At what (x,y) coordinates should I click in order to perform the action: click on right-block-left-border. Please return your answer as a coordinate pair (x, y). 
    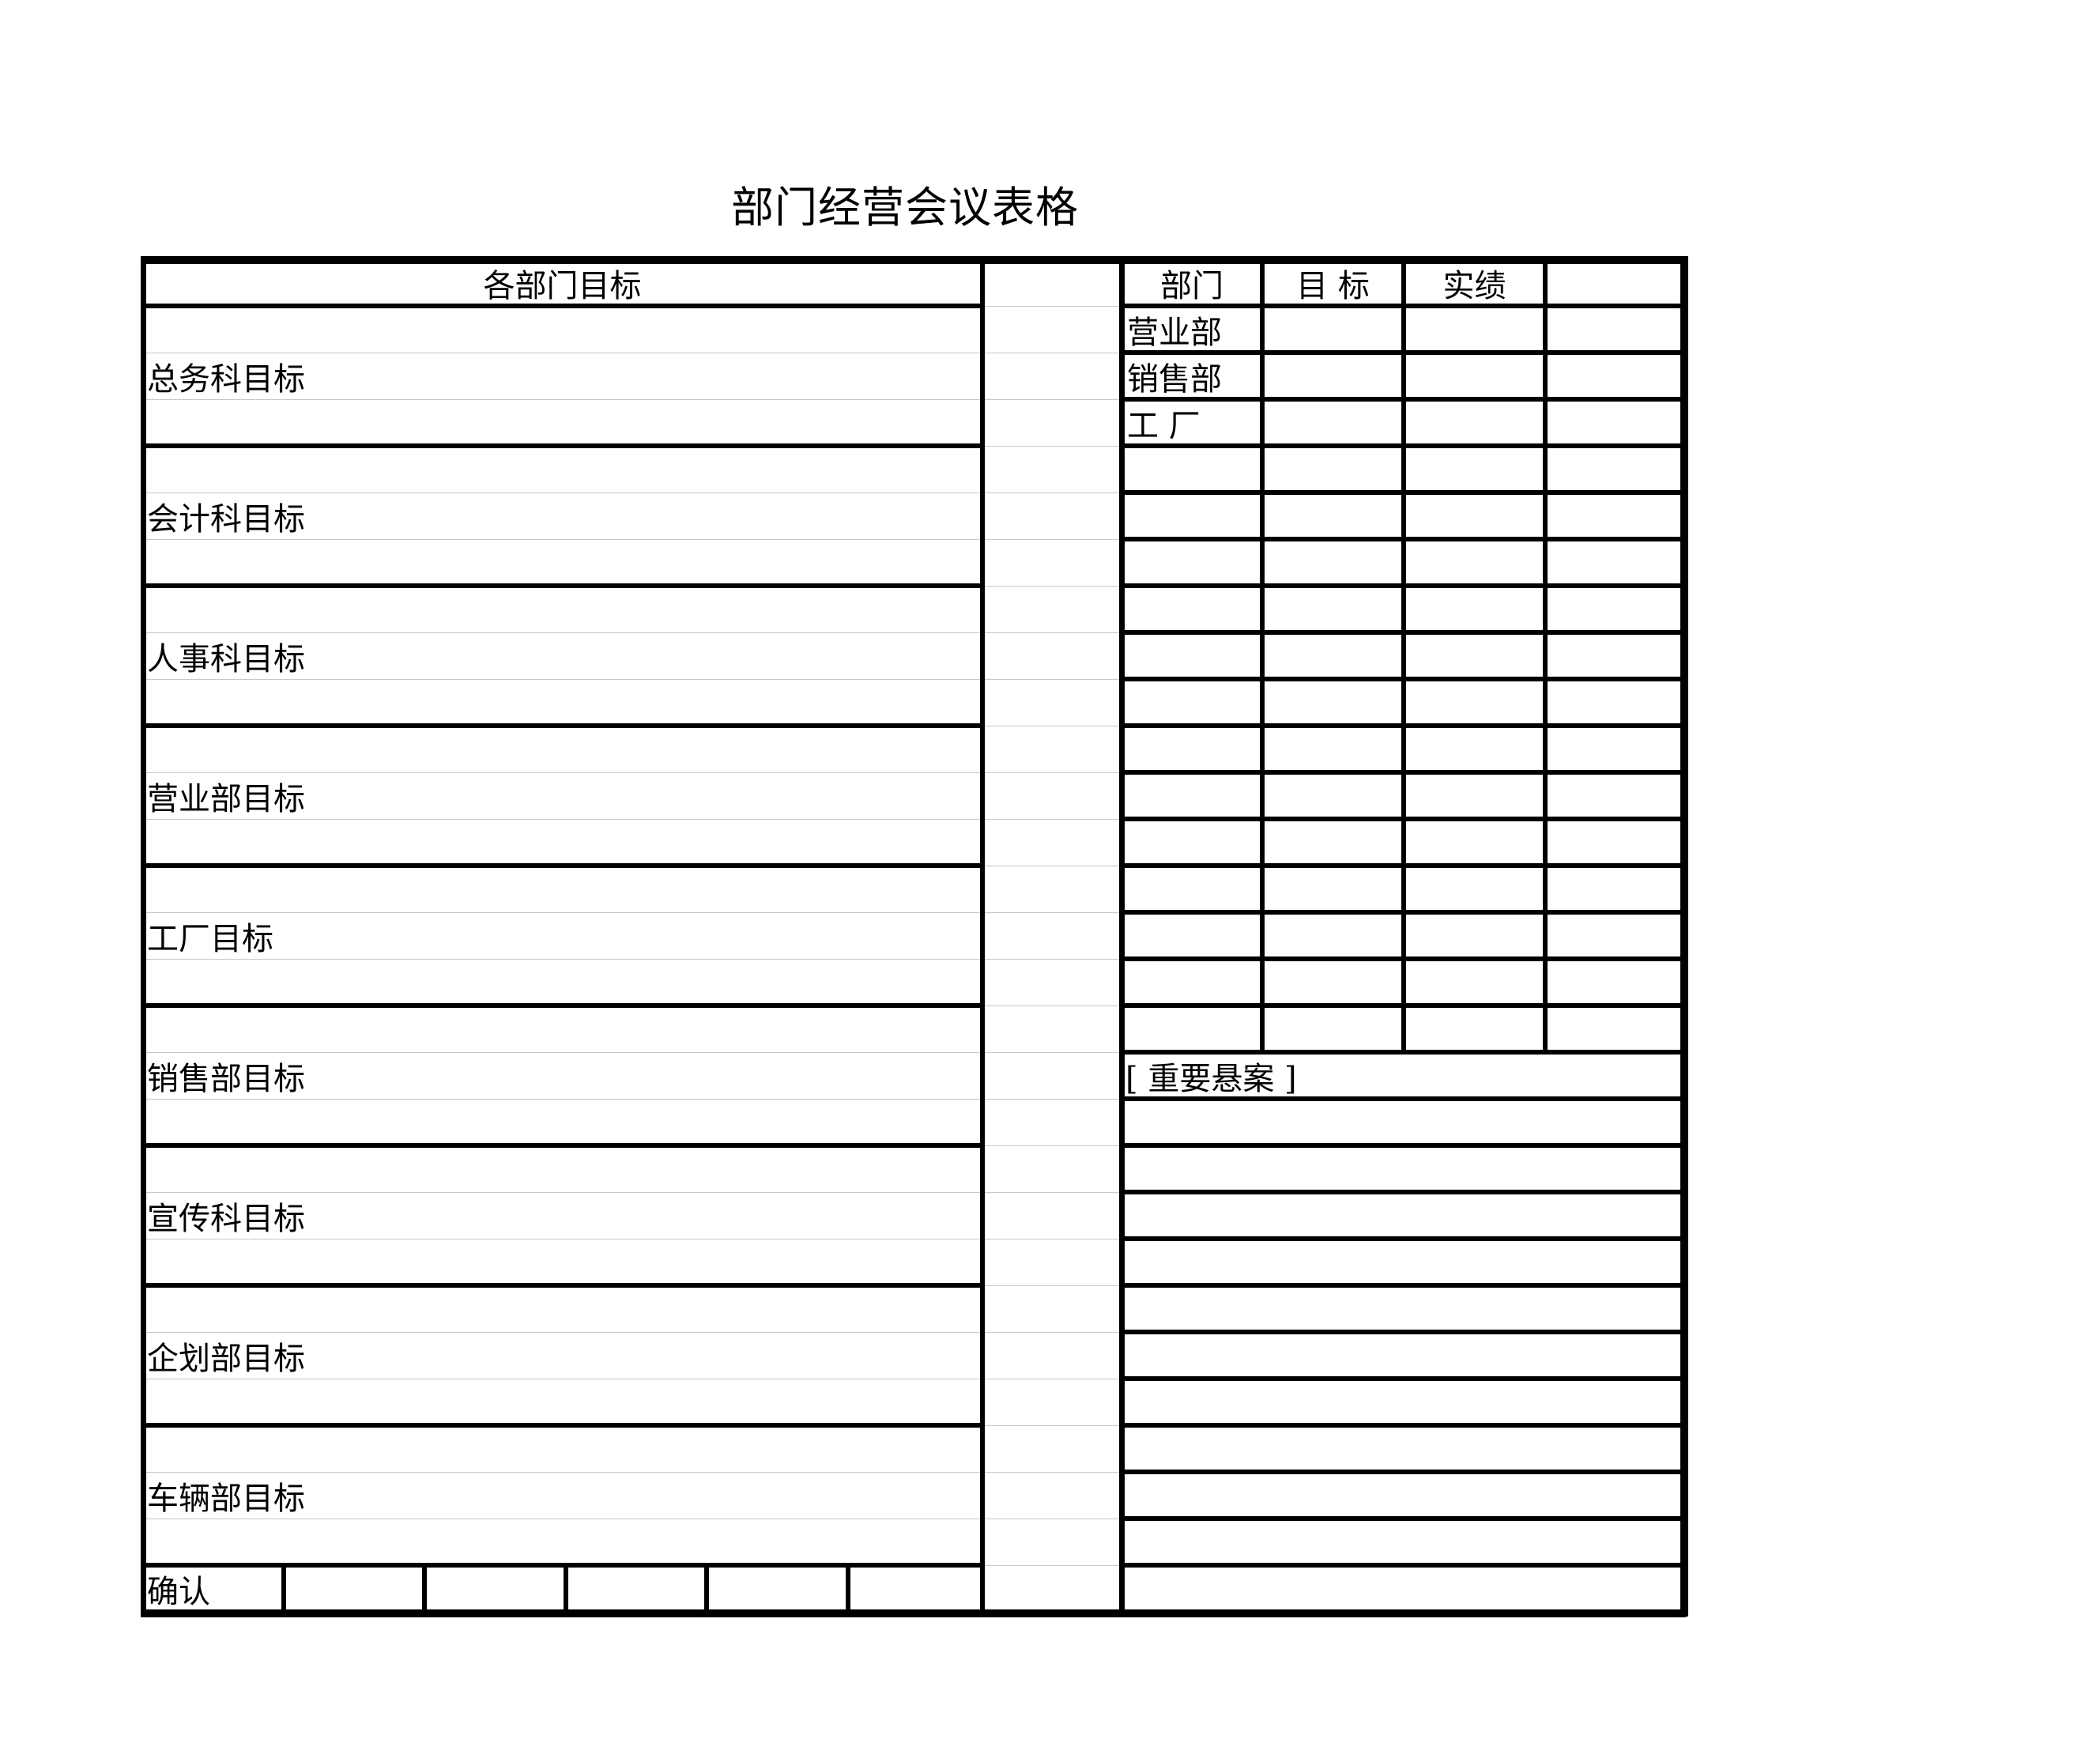
    Looking at the image, I should click on (1122, 936).